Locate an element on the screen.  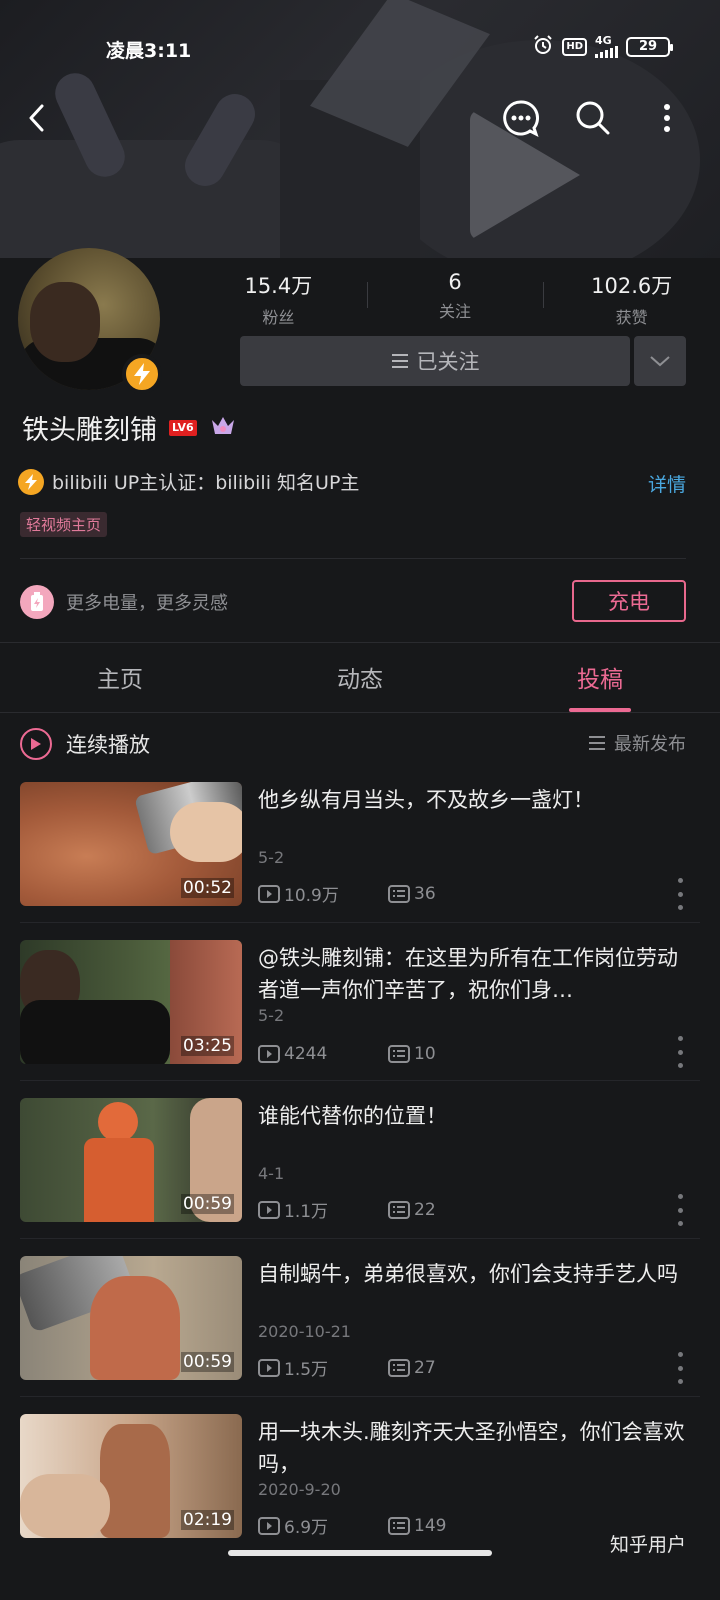
status-time: 凌晨3:11 is located at coordinates (149, 51).